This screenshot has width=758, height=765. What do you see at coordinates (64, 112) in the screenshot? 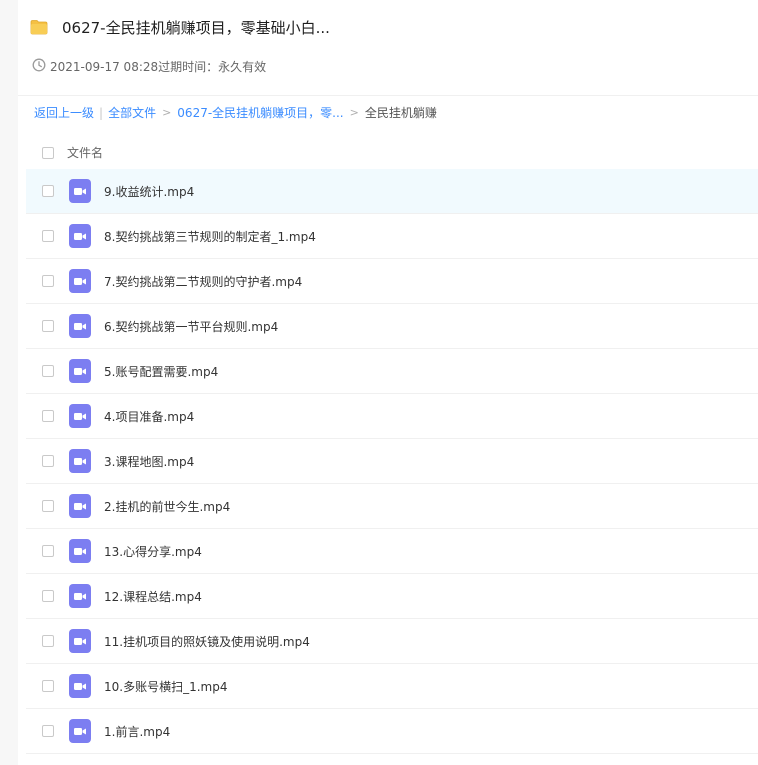
I see `breadcrumb-back-link: 返回上一级` at bounding box center [64, 112].